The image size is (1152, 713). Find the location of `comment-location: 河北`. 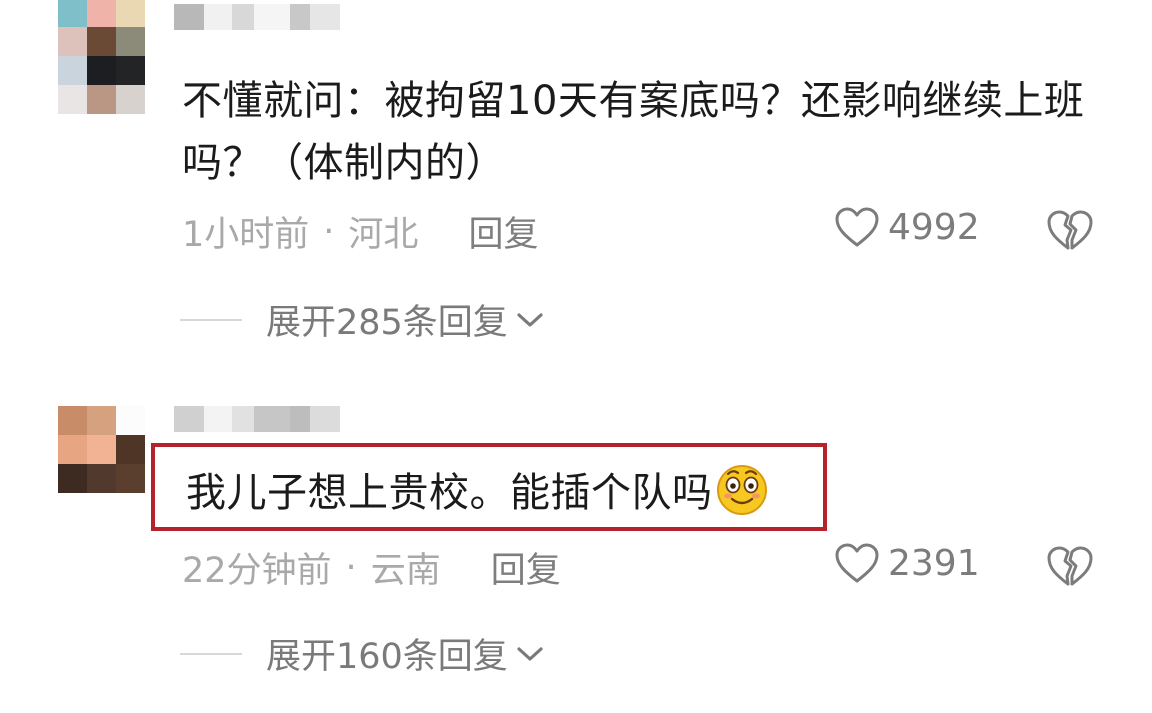

comment-location: 河北 is located at coordinates (383, 235).